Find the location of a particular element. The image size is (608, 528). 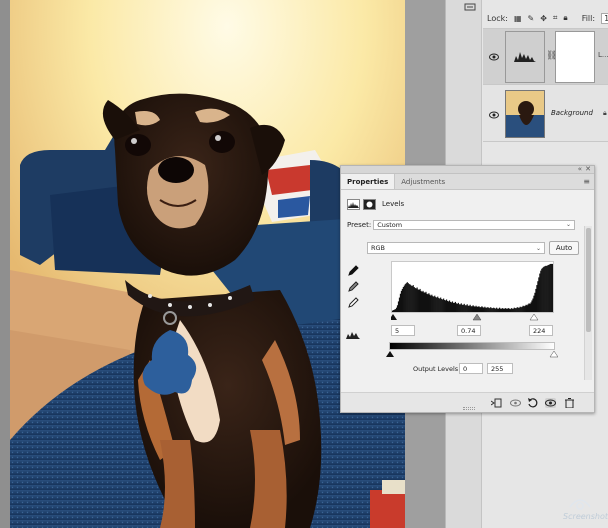

close-icon: ✕ is located at coordinates (588, 169).